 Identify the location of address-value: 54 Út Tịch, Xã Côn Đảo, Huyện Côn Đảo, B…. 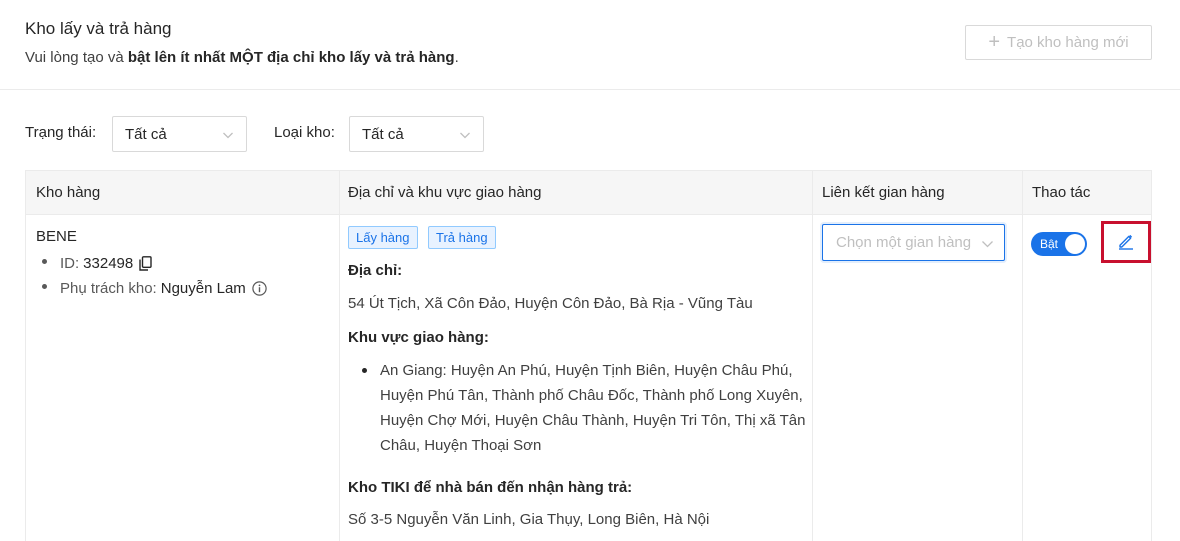
(550, 303).